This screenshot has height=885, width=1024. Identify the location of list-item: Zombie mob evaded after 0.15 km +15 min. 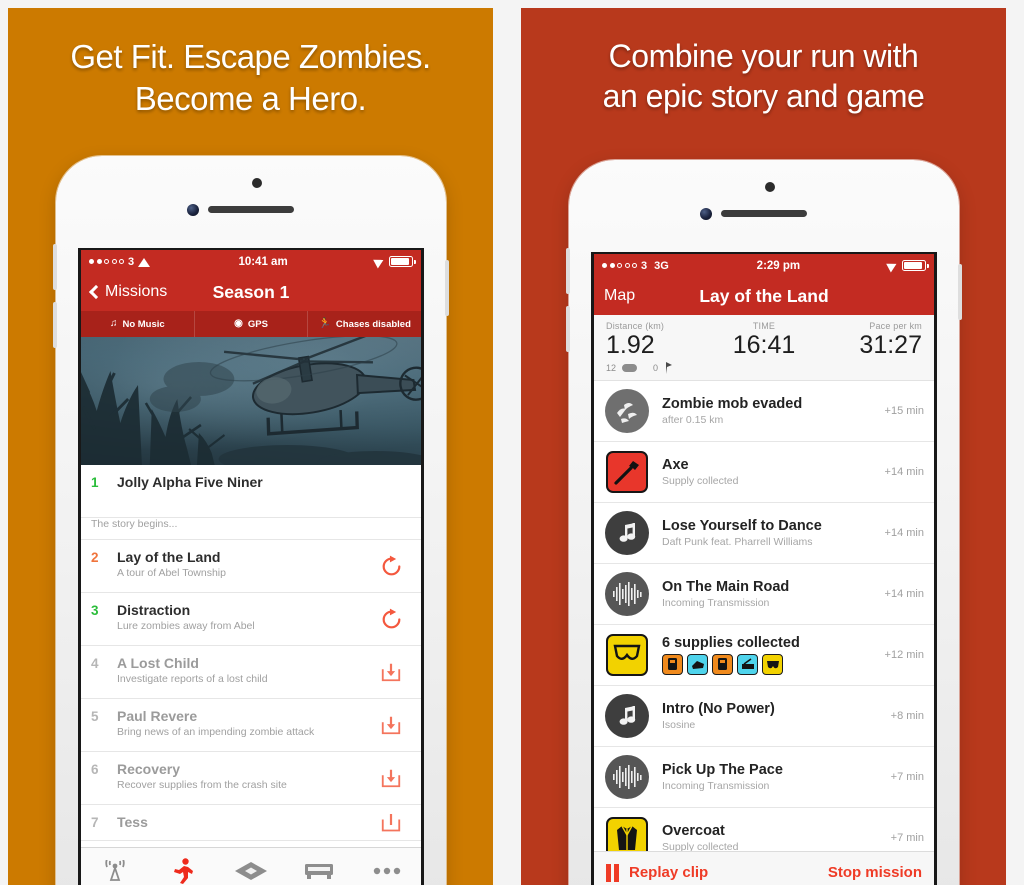
(764, 411).